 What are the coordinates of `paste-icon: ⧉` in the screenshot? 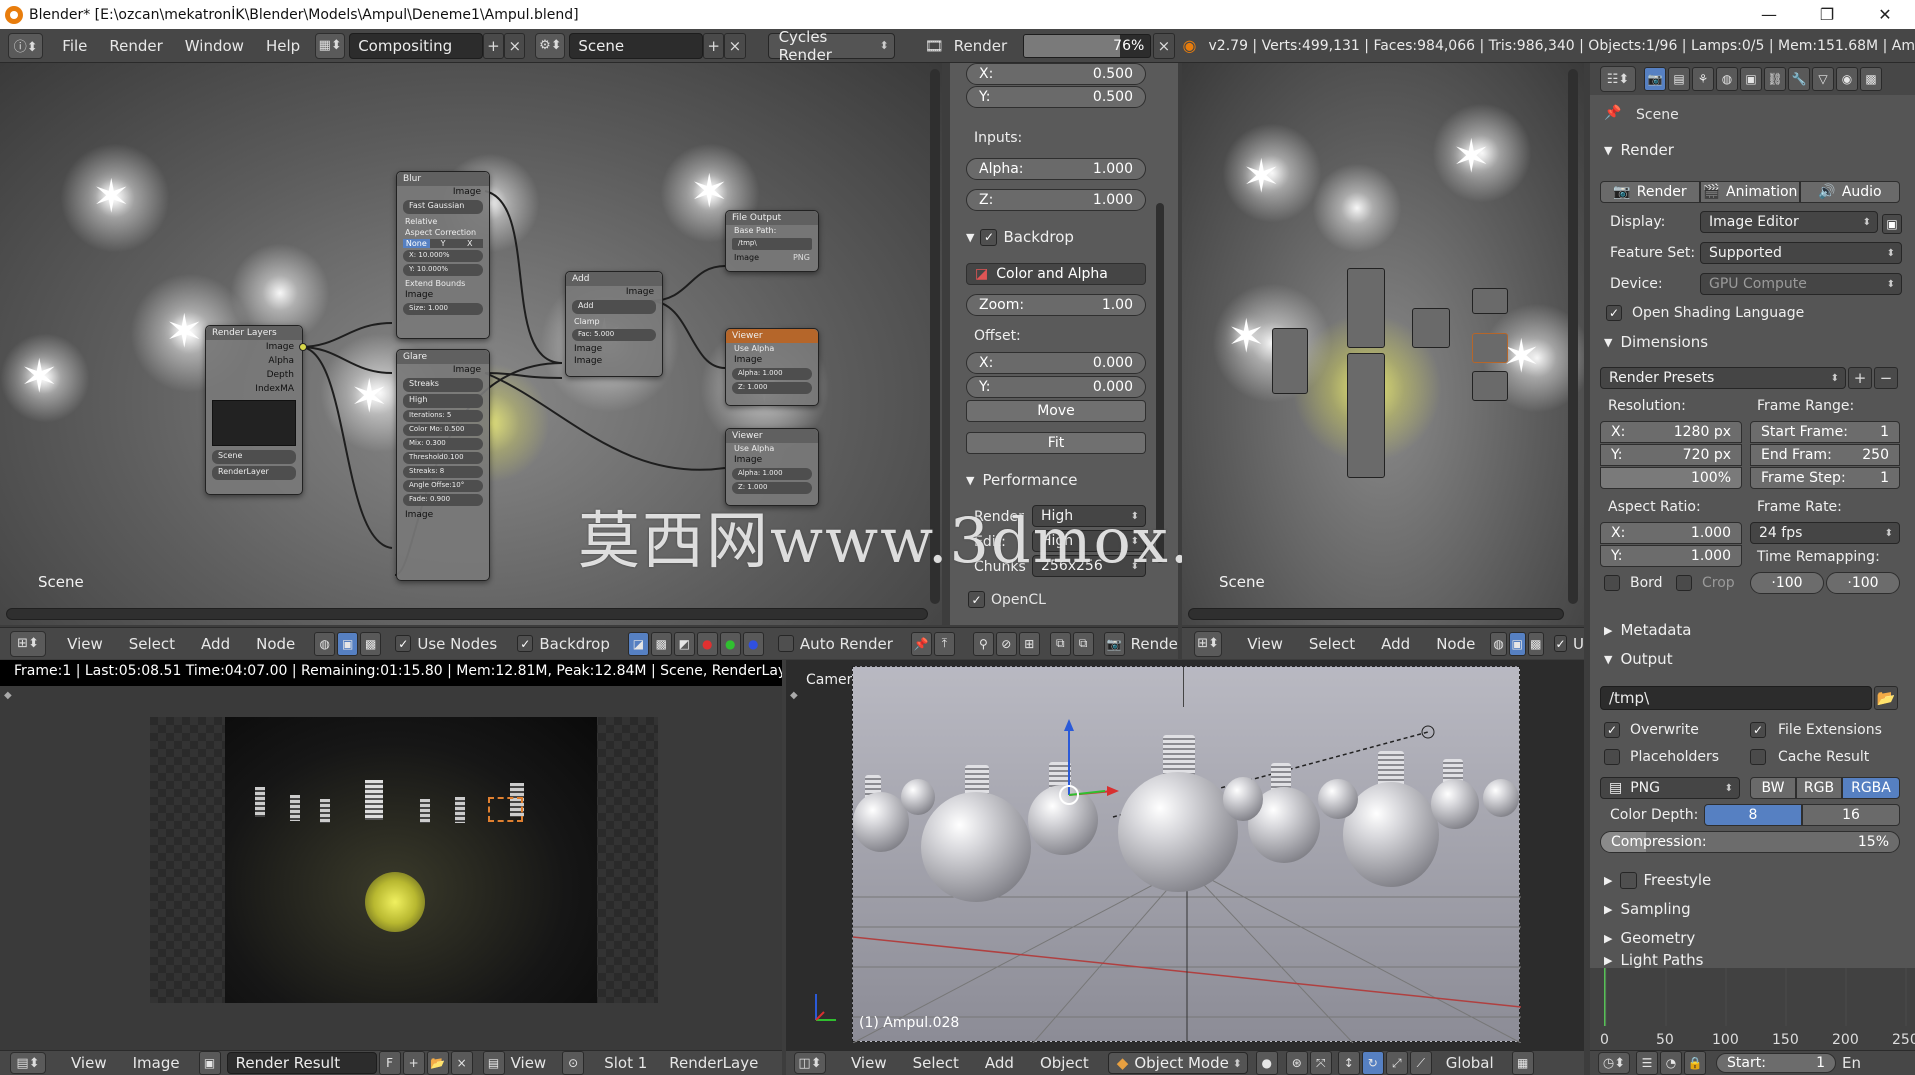 It's located at (1083, 643).